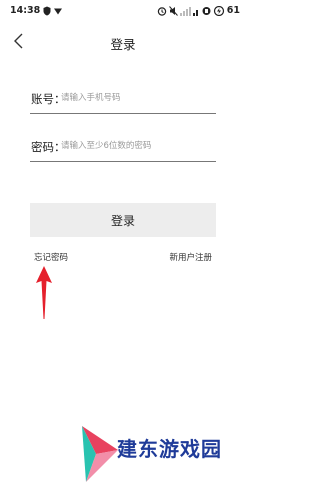  Describe the element at coordinates (51, 257) in the screenshot. I see `forgot-password-link: 忘记密码` at that location.